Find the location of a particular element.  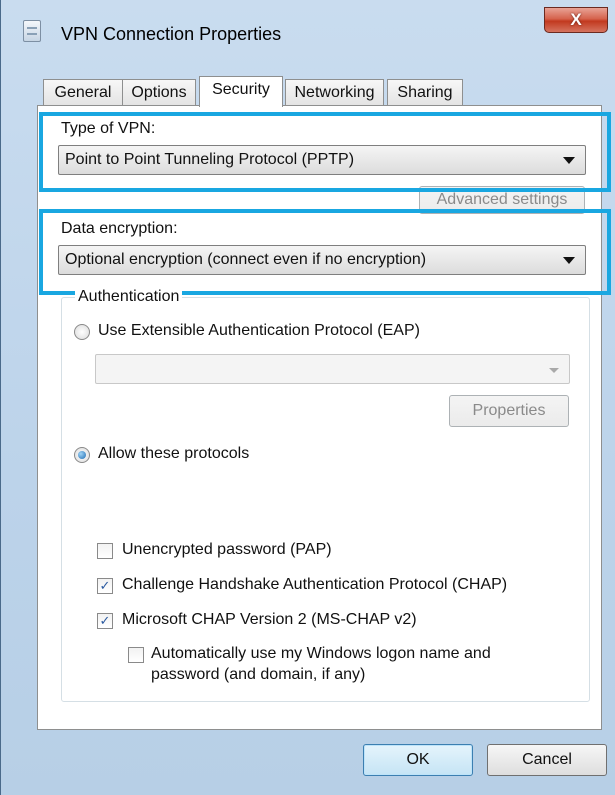

mschap-v2-checkbox: ✓ is located at coordinates (105, 621).